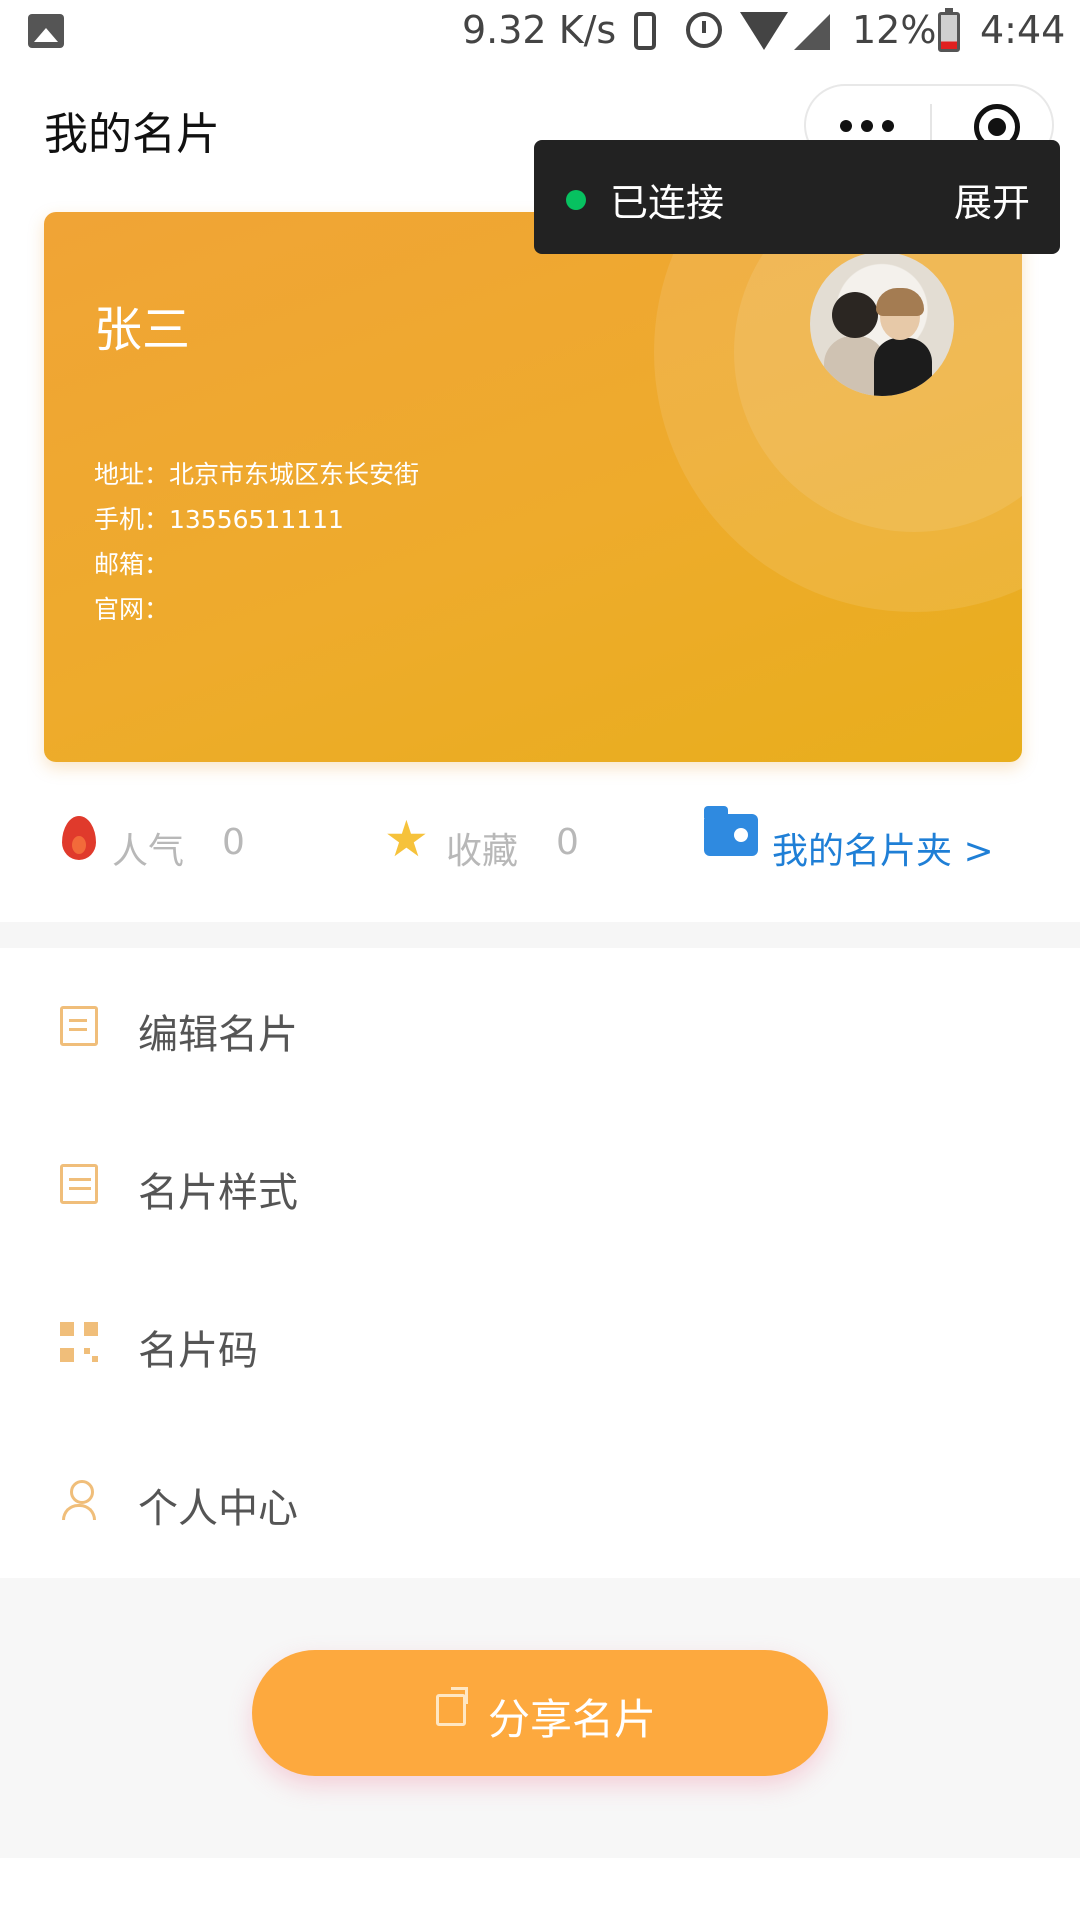 The height and width of the screenshot is (1920, 1080). What do you see at coordinates (812, 32) in the screenshot?
I see `signal-icon` at bounding box center [812, 32].